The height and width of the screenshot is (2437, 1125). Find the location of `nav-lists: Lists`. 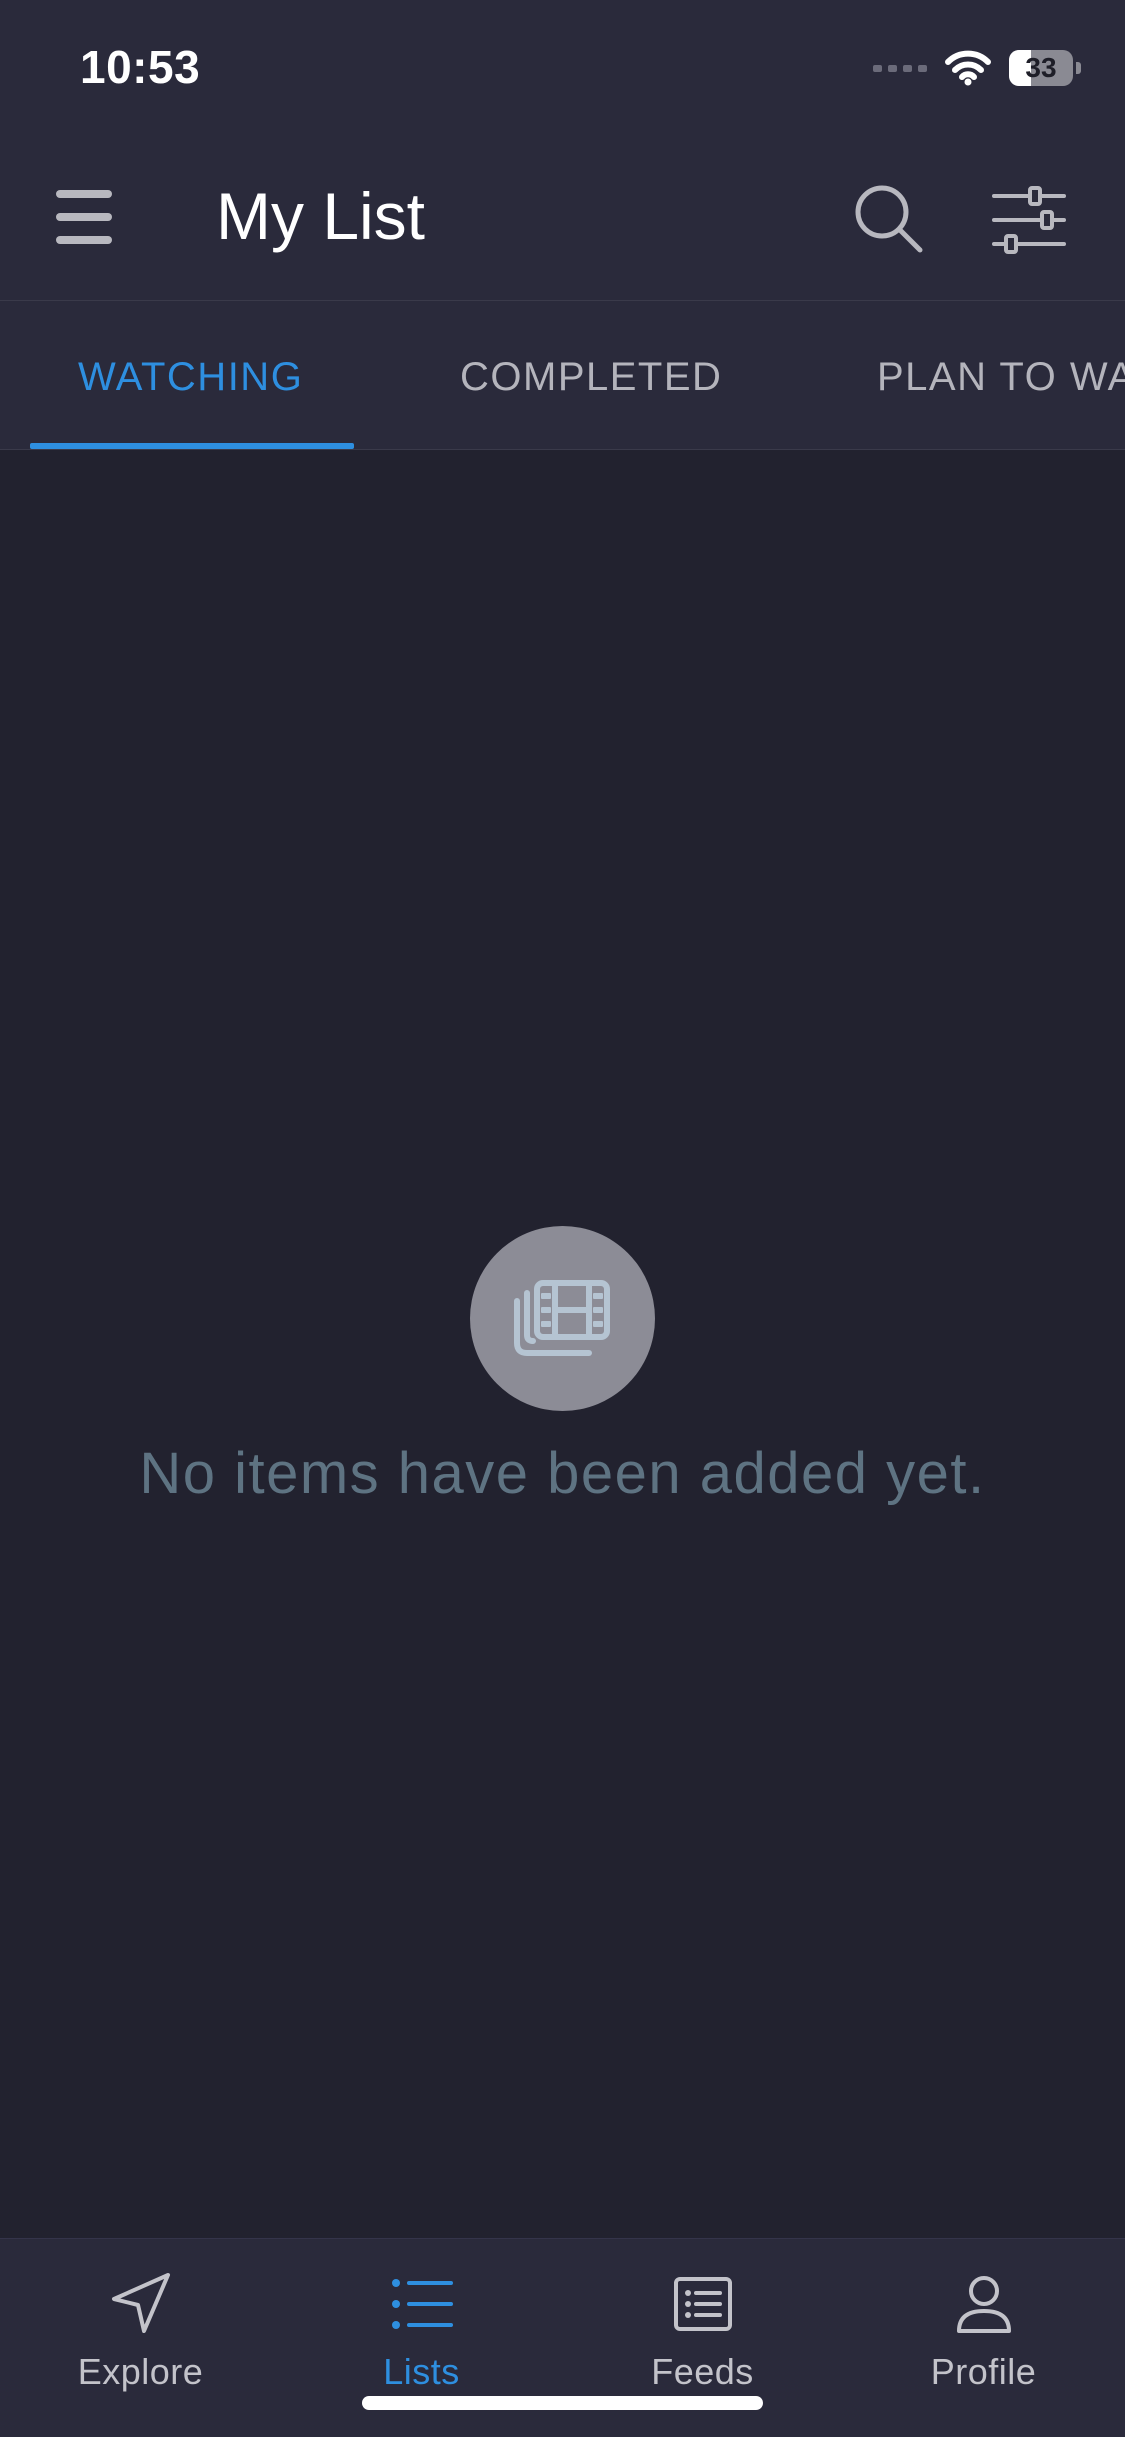

nav-lists: Lists is located at coordinates (421, 2329).